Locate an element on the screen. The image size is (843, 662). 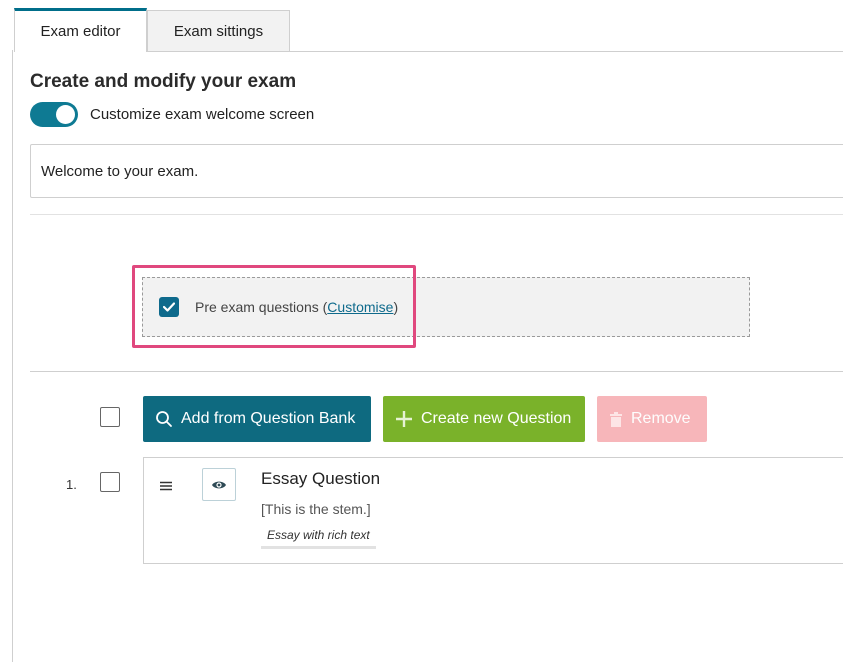
pre-exam-checkbox is located at coordinates (169, 307).